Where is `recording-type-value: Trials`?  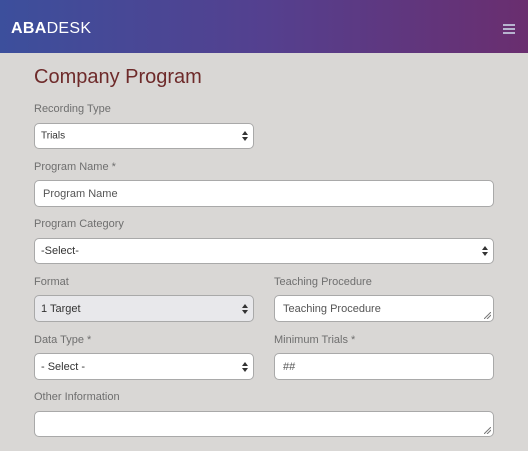 recording-type-value: Trials is located at coordinates (53, 136).